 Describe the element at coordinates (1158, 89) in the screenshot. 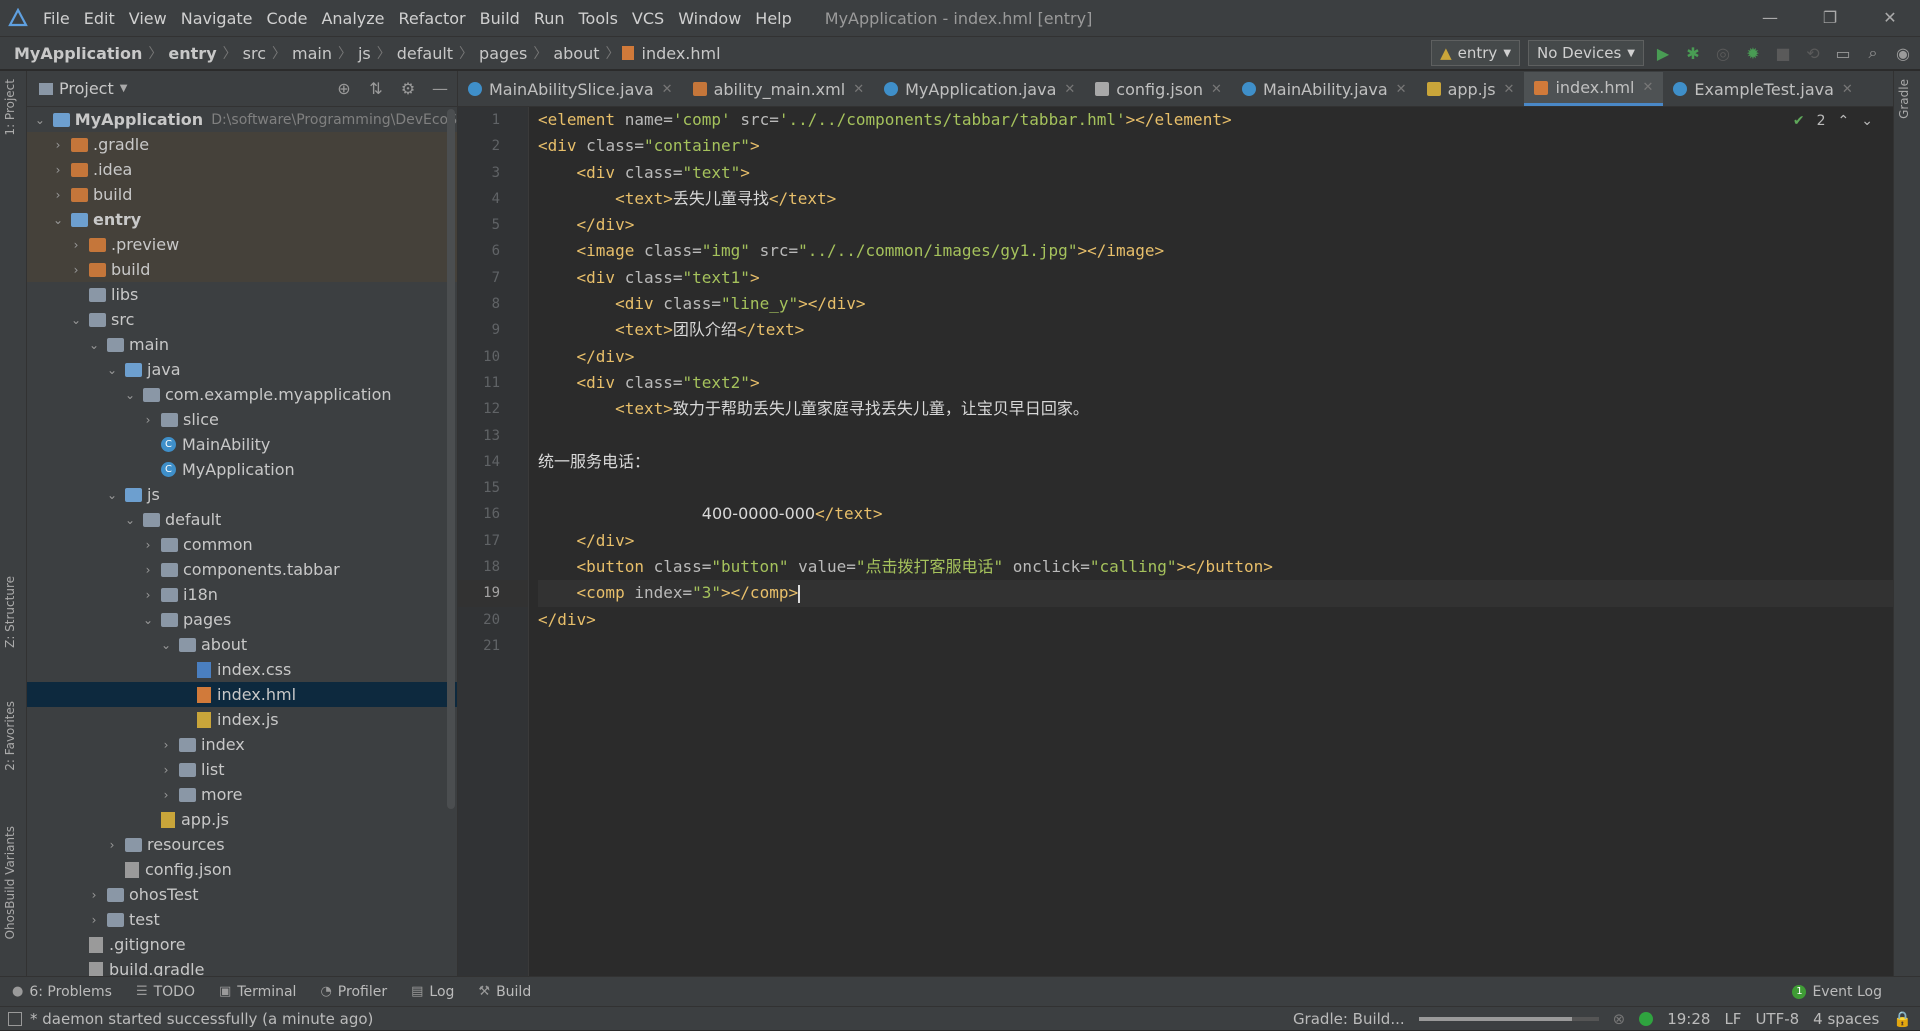

I see `editor-tab: config.json ✕` at that location.